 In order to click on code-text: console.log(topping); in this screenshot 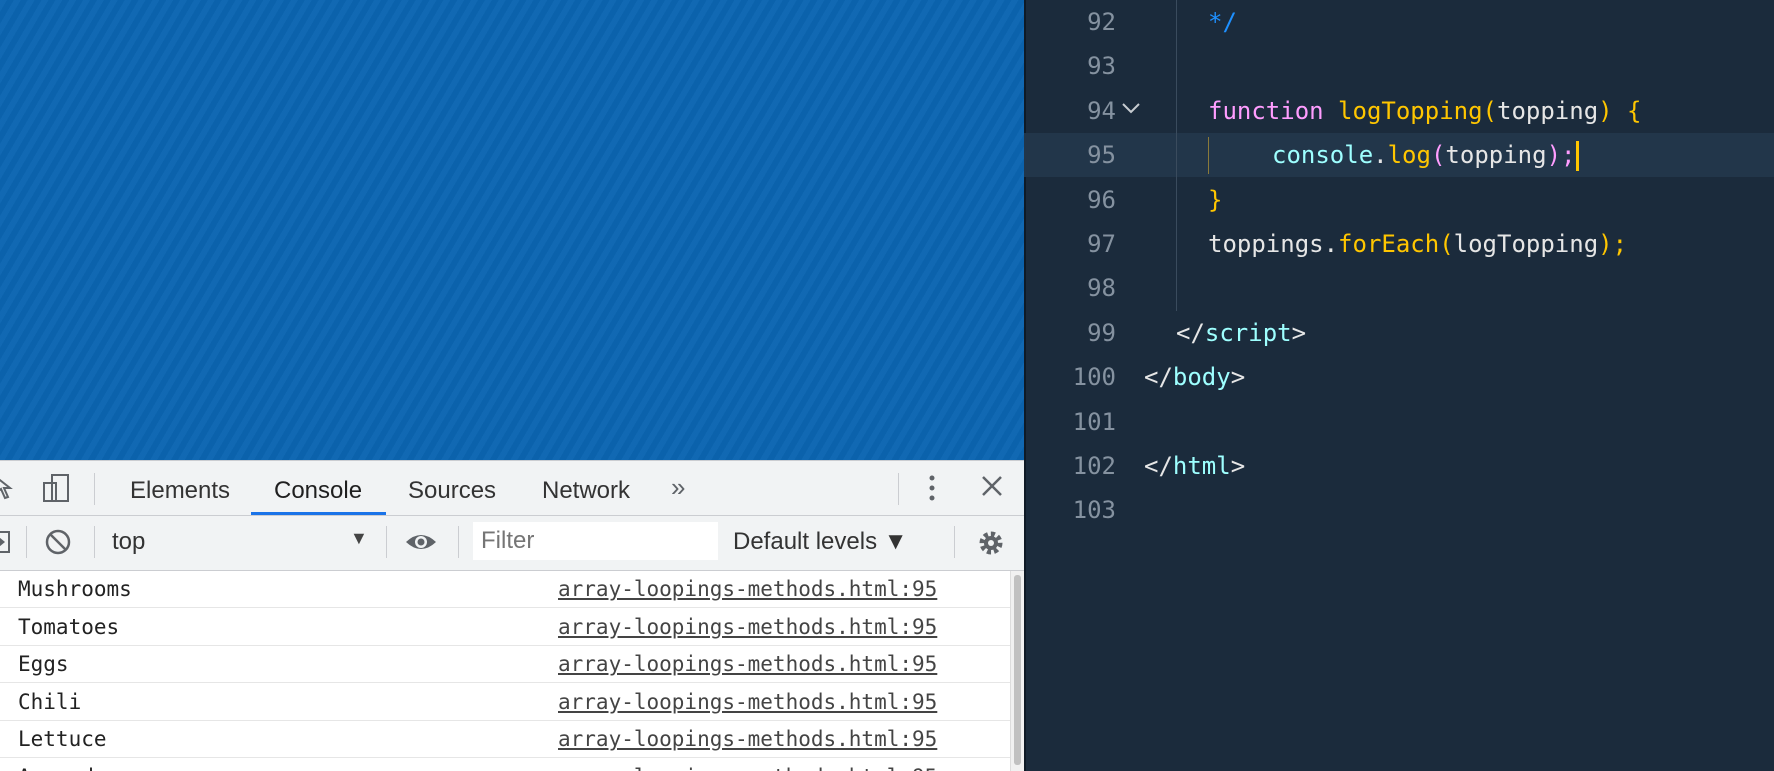, I will do `click(1426, 156)`.